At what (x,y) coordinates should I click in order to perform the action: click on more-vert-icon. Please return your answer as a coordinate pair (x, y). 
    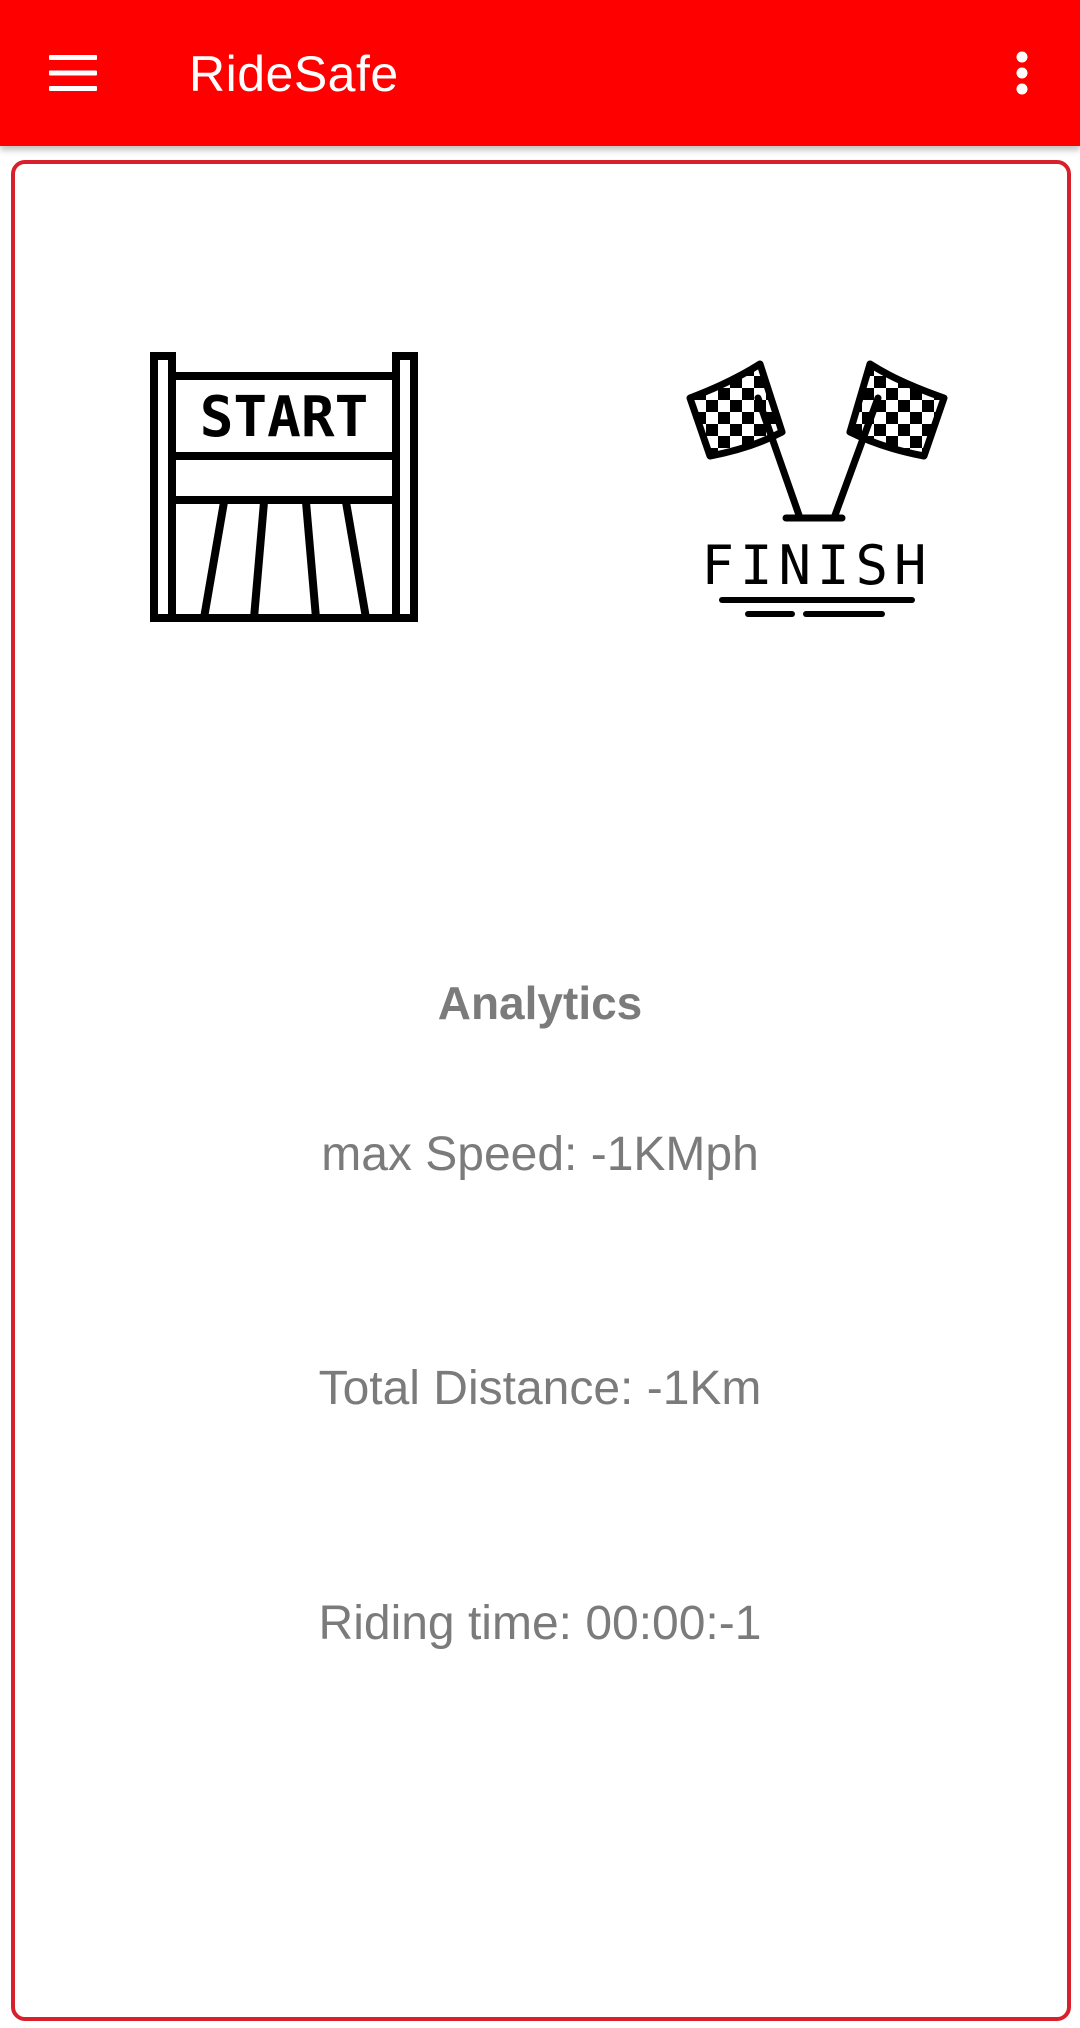
    Looking at the image, I should click on (1022, 73).